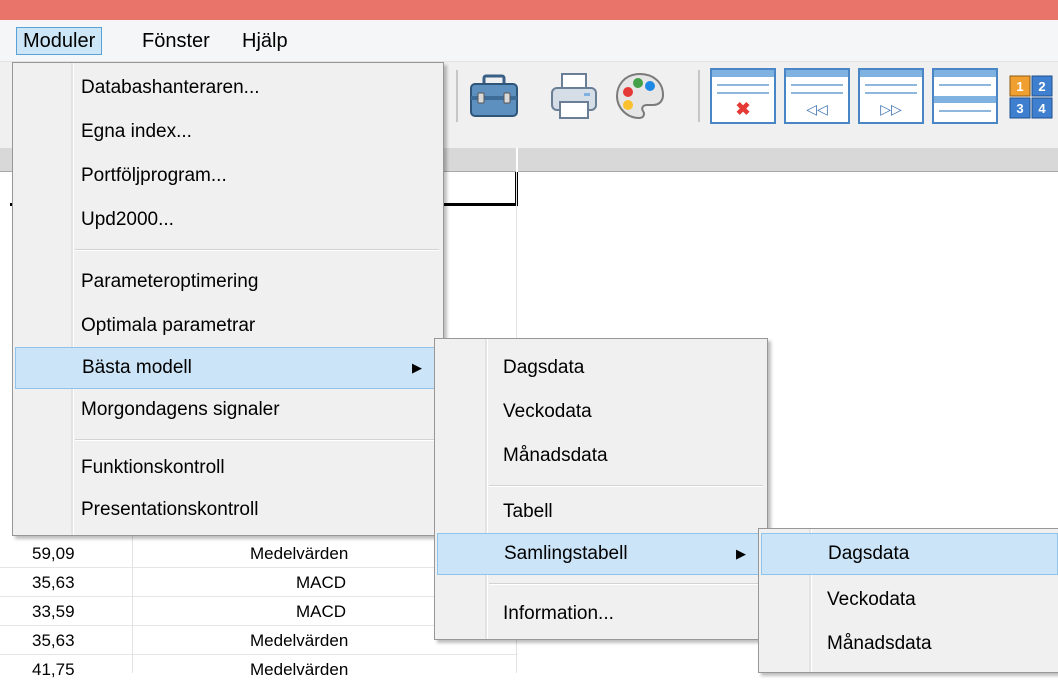  What do you see at coordinates (59, 41) in the screenshot?
I see `menu-moduler: Moduler` at bounding box center [59, 41].